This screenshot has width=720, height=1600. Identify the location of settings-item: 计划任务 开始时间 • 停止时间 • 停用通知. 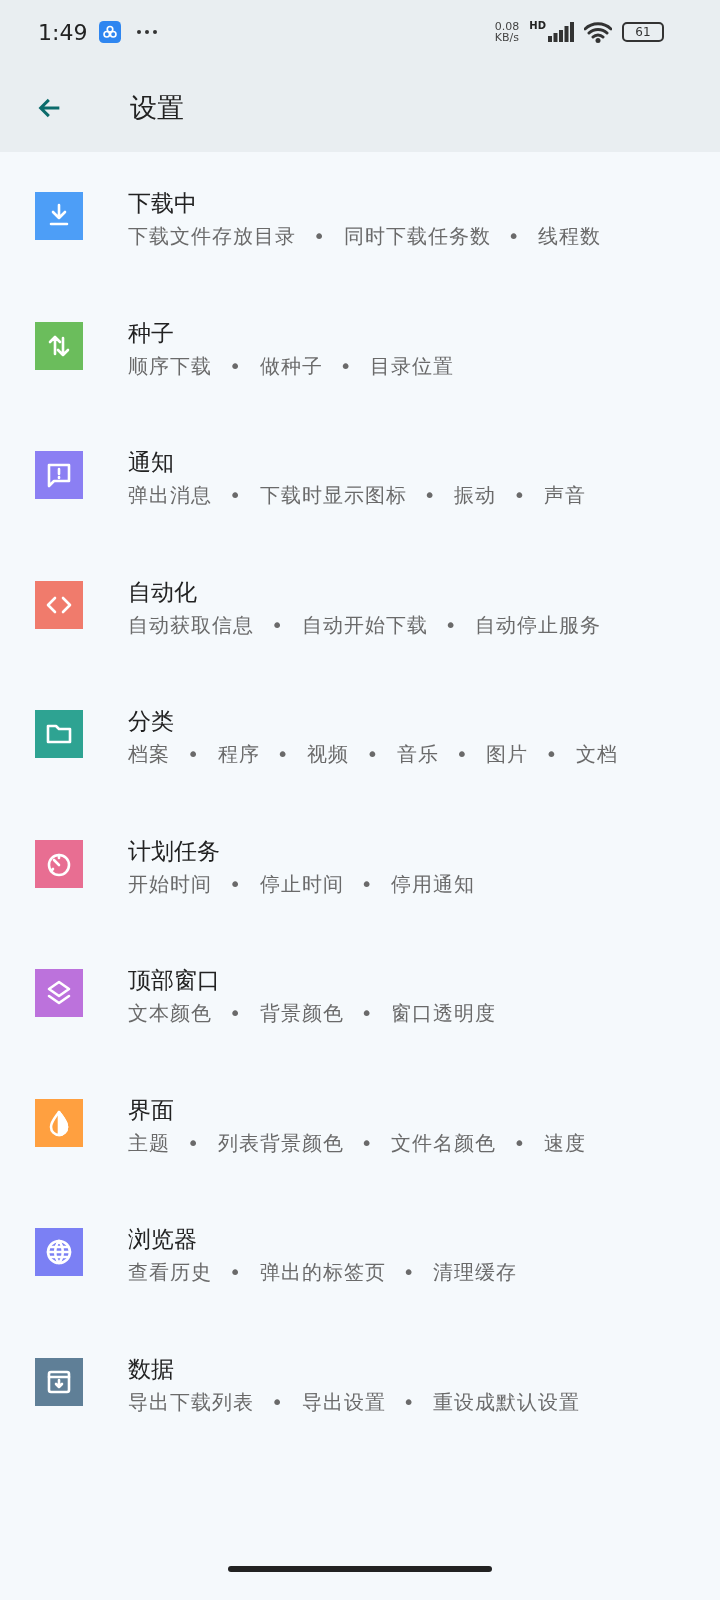
(360, 864).